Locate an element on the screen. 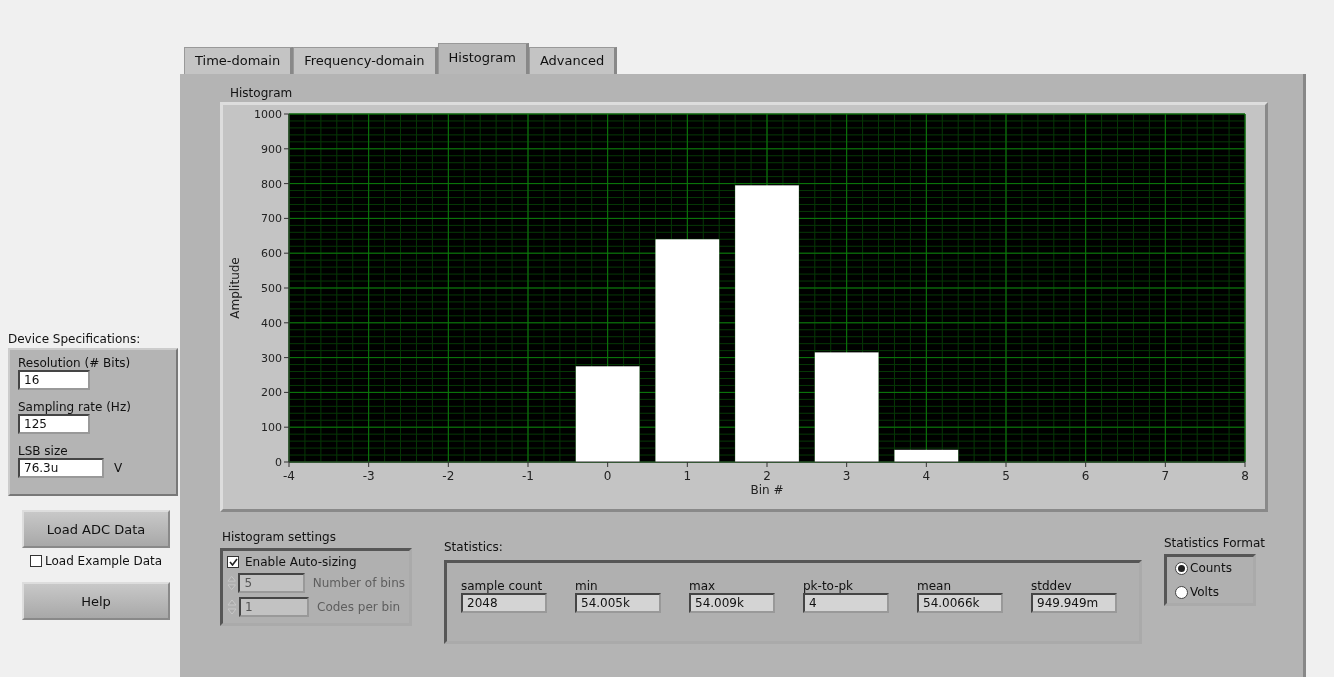 This screenshot has height=677, width=1334. value-field: 54.0066k is located at coordinates (960, 603).